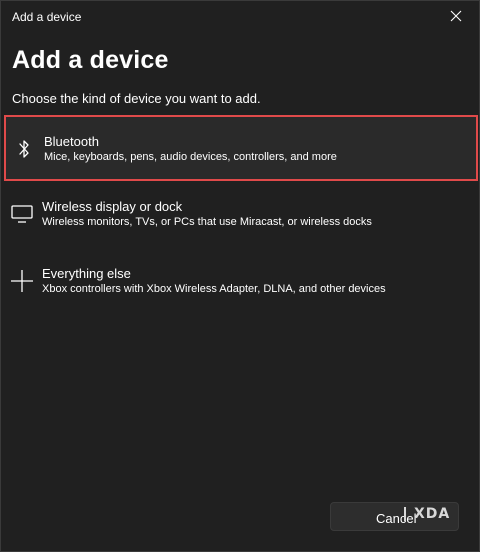  What do you see at coordinates (90, 60) in the screenshot?
I see `page-title: Add a device` at bounding box center [90, 60].